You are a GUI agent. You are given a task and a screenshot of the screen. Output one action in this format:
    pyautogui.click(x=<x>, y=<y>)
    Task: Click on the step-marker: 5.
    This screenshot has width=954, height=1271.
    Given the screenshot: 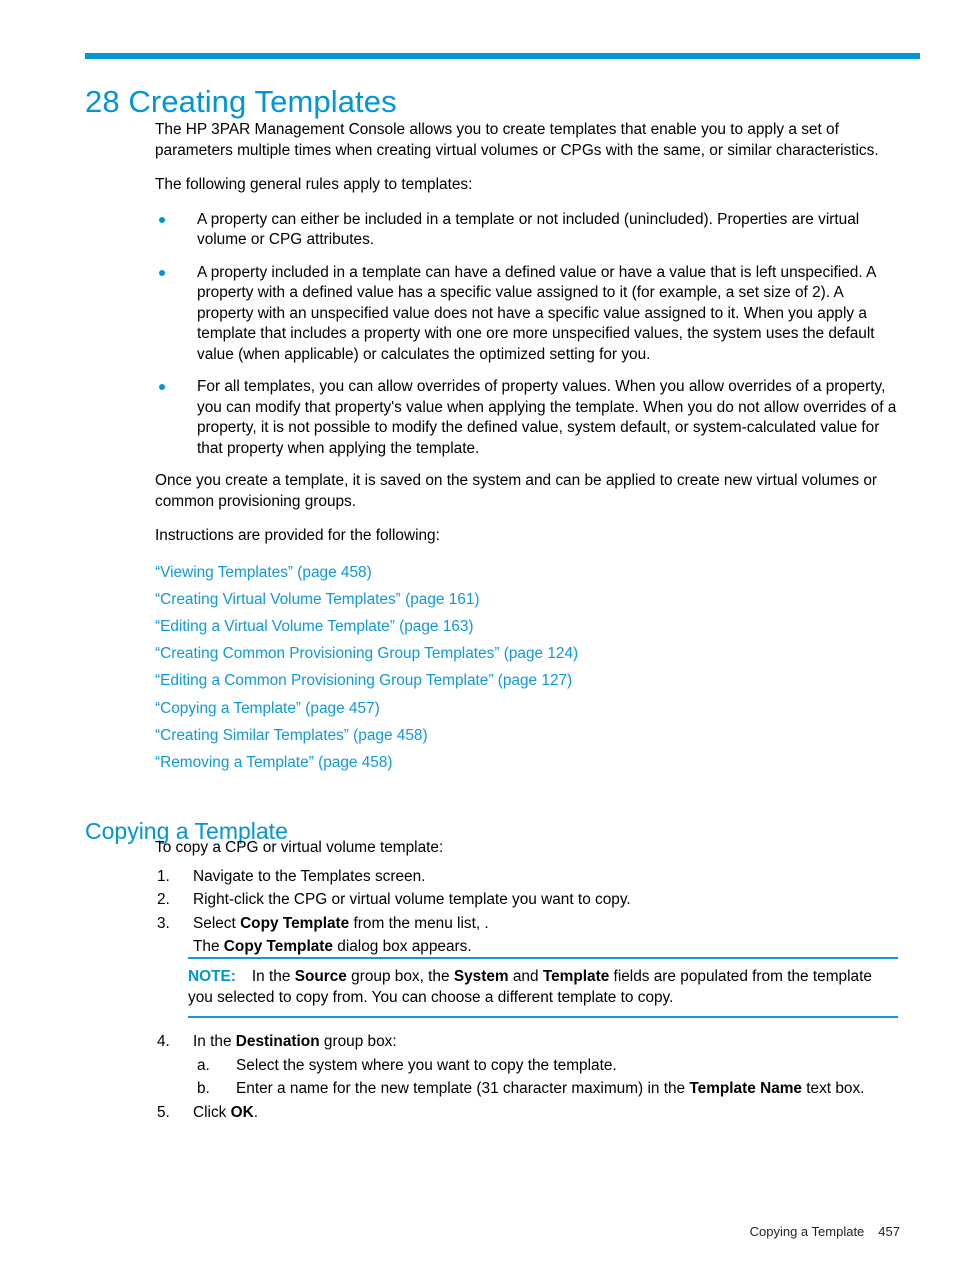 What is the action you would take?
    pyautogui.click(x=163, y=1112)
    